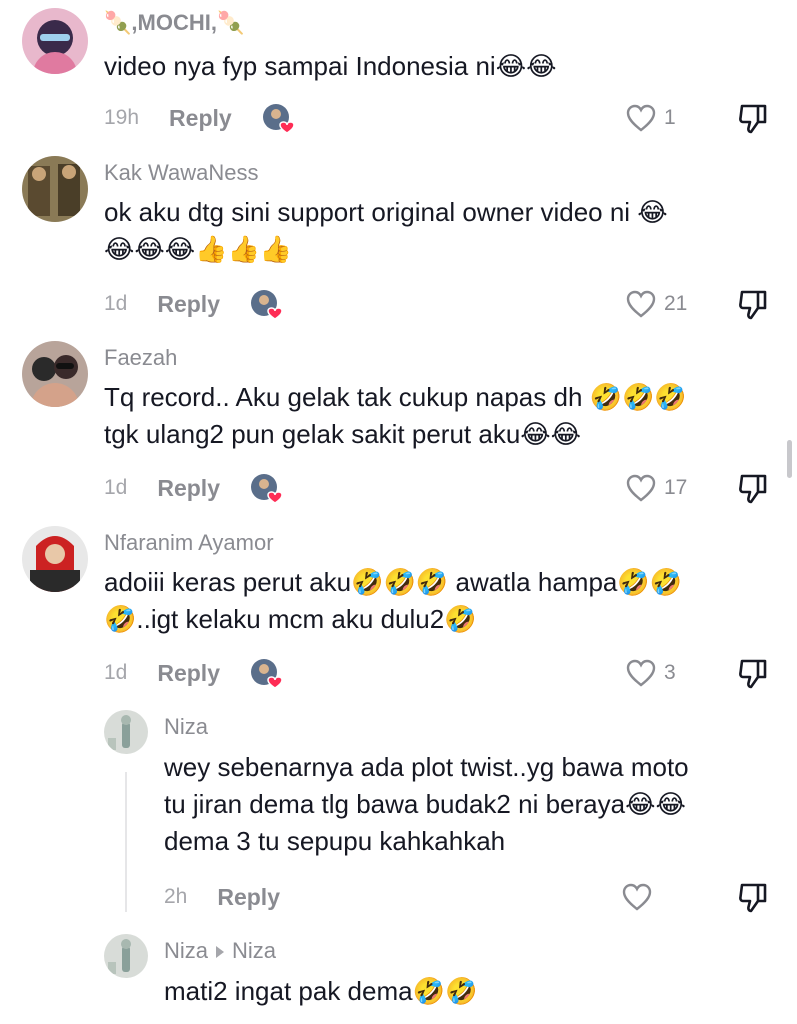  I want to click on like-button: 1, so click(651, 118).